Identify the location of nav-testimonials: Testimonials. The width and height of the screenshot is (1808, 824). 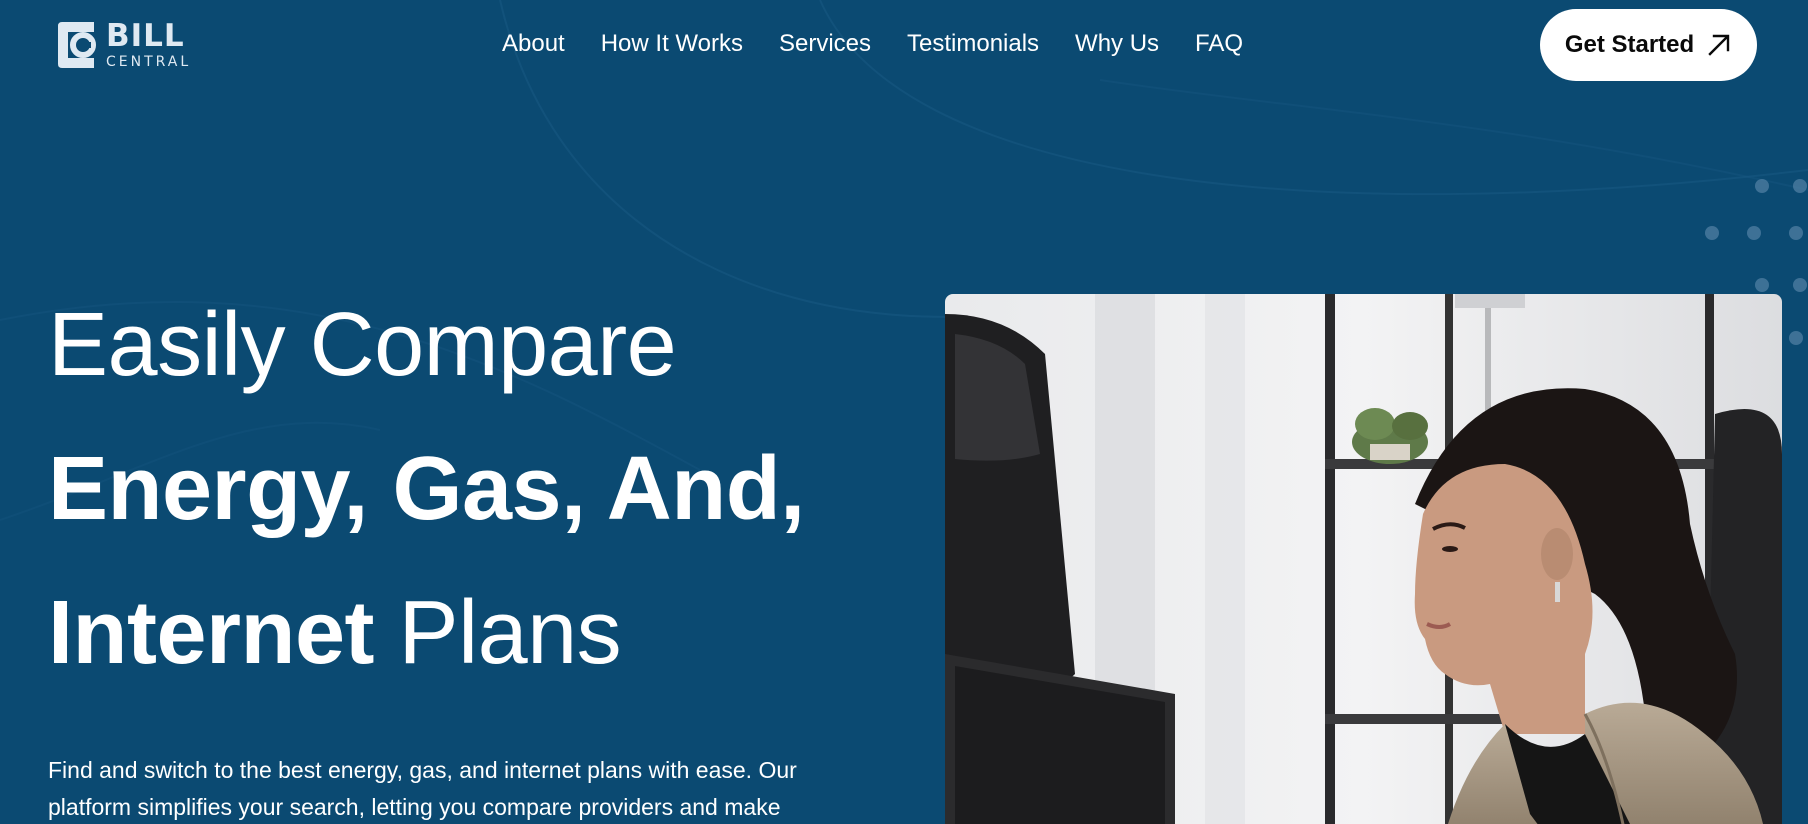
(973, 44).